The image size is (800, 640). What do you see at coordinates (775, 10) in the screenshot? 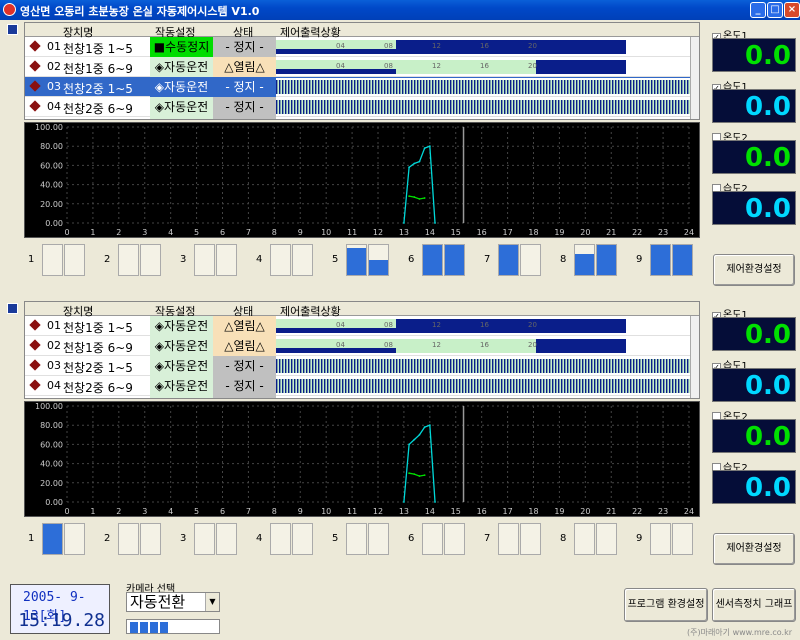
I see `maximize-button: □` at bounding box center [775, 10].